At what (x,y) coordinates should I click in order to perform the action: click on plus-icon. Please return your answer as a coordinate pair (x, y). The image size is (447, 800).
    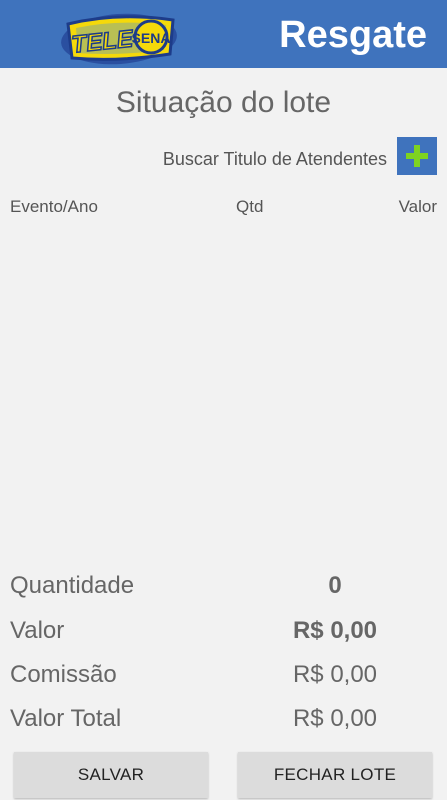
    Looking at the image, I should click on (417, 156).